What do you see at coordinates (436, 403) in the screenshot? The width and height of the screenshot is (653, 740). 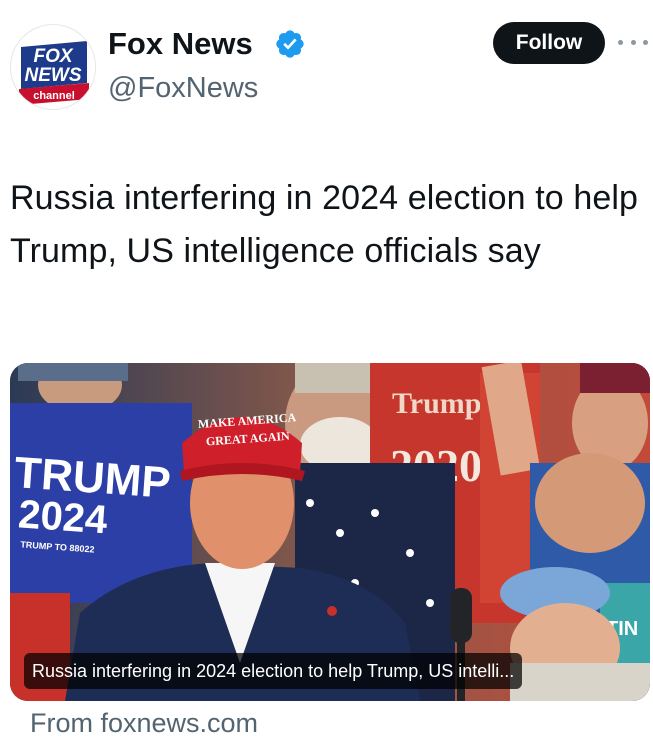 I see `sign-trump-text: Trump` at bounding box center [436, 403].